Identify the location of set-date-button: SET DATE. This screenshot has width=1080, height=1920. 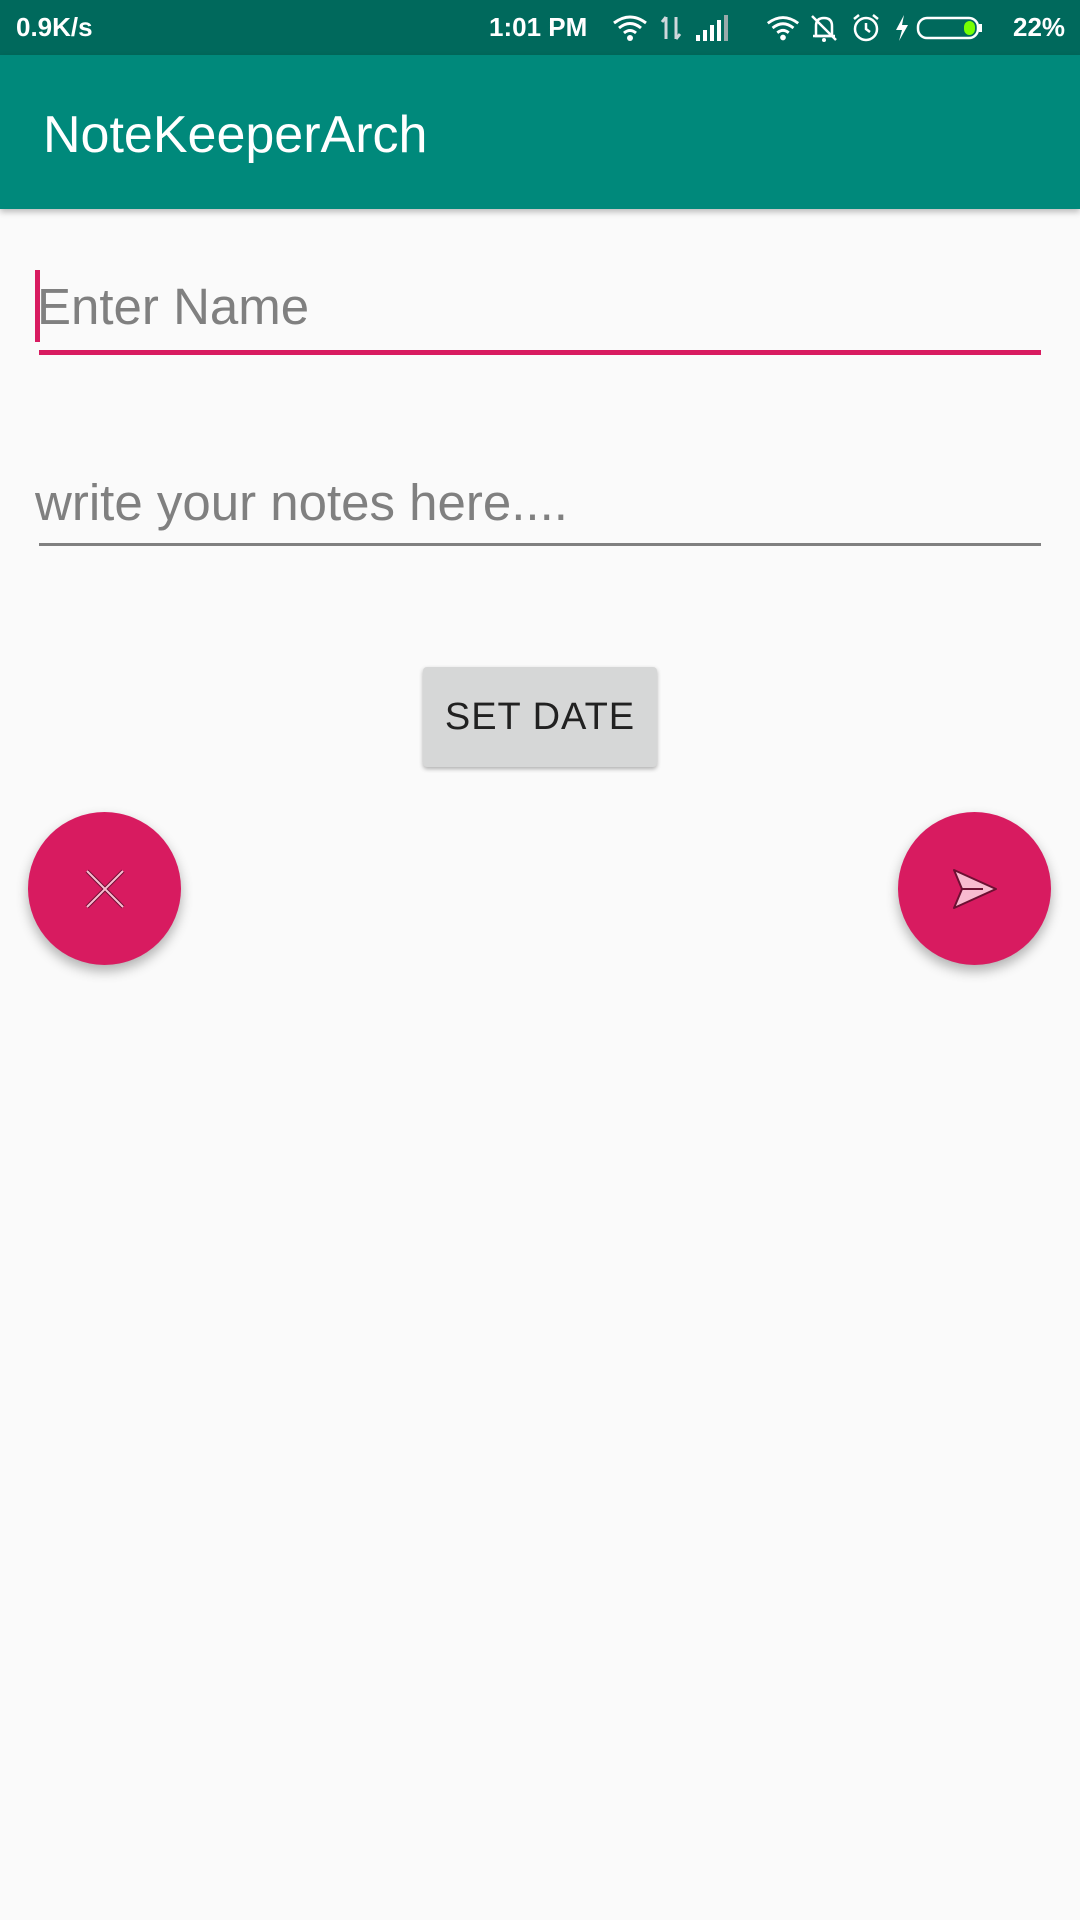
(540, 717).